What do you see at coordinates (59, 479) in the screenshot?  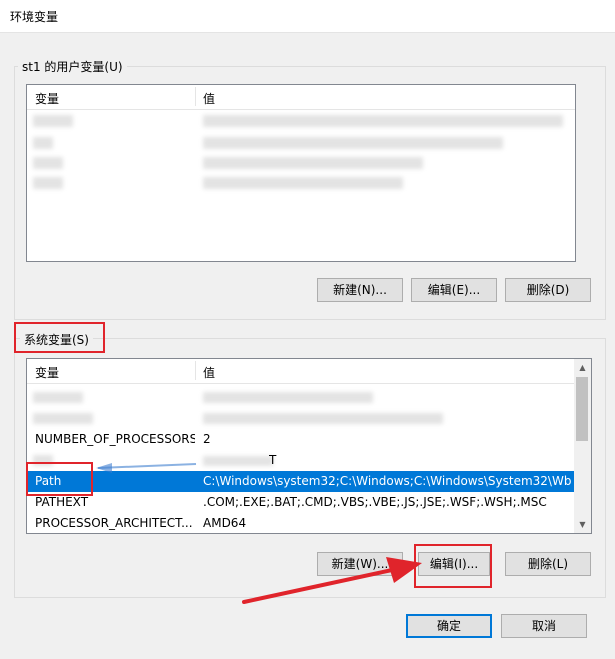 I see `annotation-path-box` at bounding box center [59, 479].